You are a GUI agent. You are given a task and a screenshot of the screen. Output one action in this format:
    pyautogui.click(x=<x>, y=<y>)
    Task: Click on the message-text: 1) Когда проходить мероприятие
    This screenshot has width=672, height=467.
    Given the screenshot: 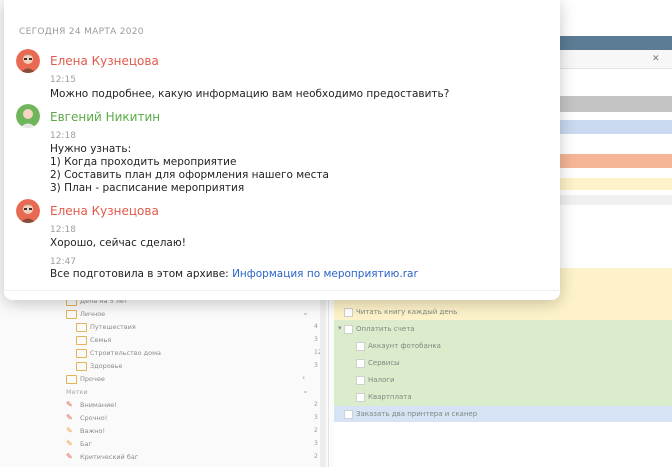 What is the action you would take?
    pyautogui.click(x=143, y=162)
    